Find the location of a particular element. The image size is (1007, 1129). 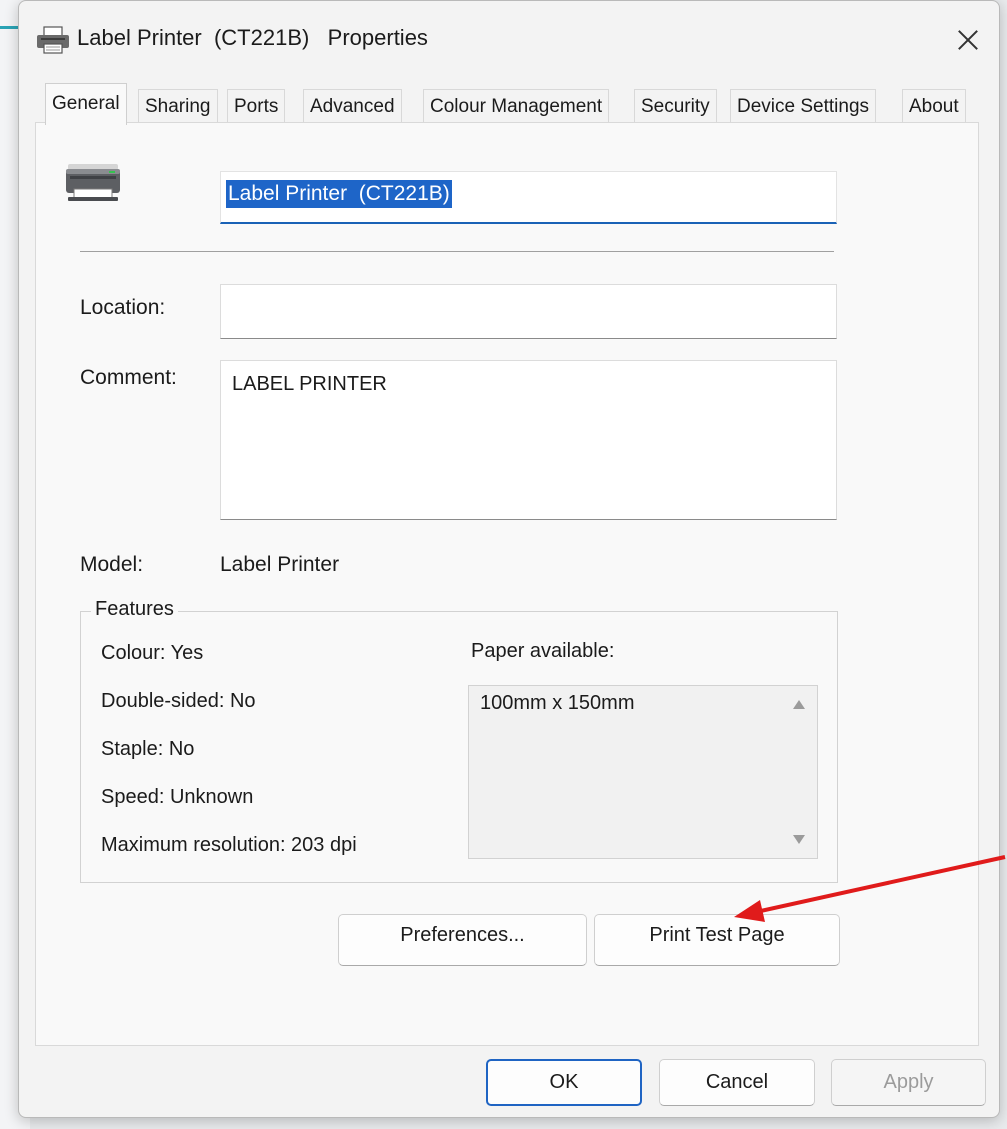

print-test-page-button: Print Test Page is located at coordinates (717, 940).